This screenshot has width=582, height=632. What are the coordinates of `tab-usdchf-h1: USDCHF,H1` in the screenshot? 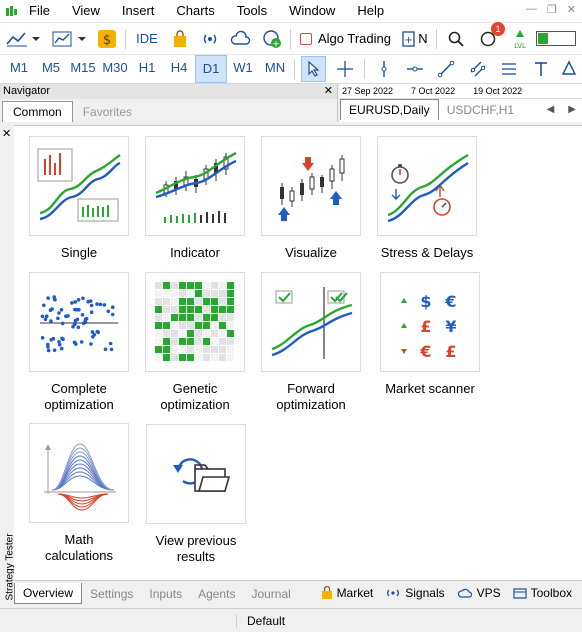 It's located at (480, 110).